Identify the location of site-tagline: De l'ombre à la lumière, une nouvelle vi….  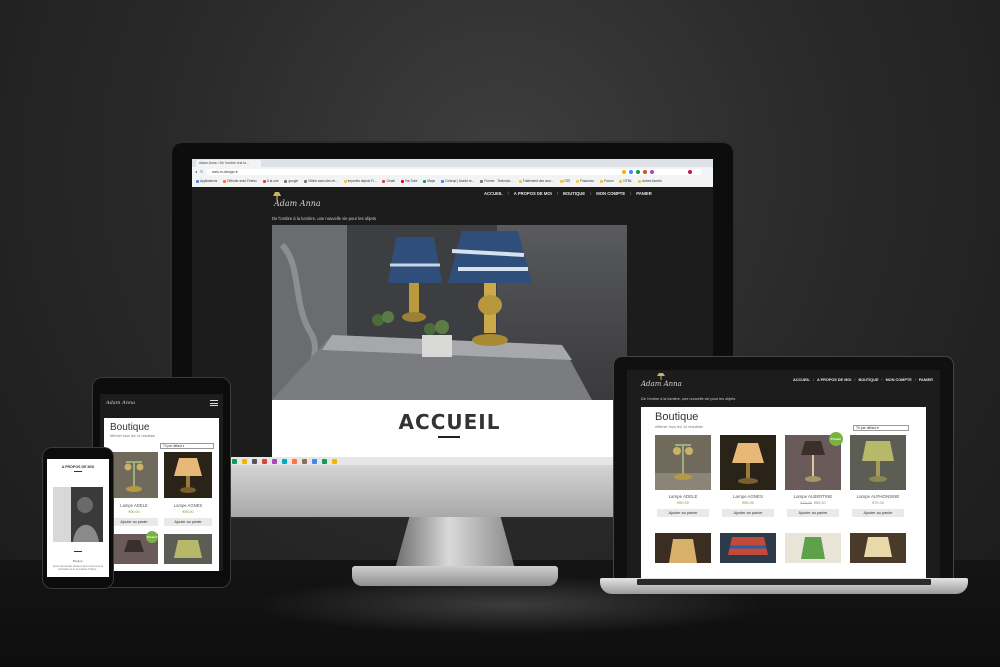
(688, 399).